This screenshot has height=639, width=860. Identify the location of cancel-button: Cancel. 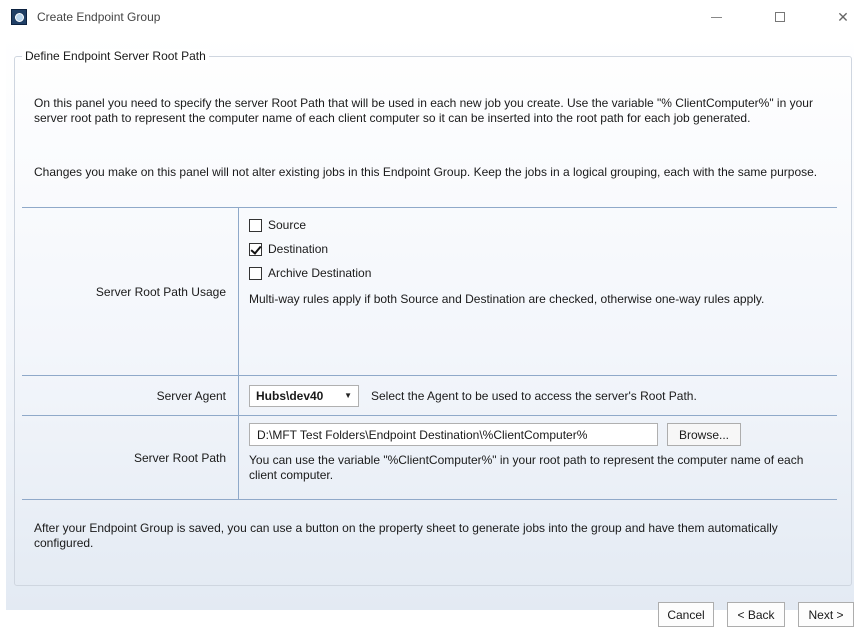
(686, 614).